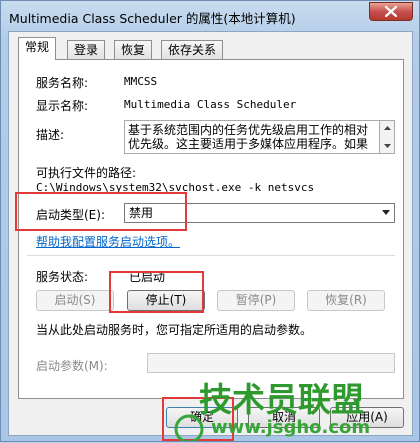 The image size is (420, 443). What do you see at coordinates (152, 18) in the screenshot?
I see `window-title: Multimedia Class Scheduler 的属性(本地计算机)` at bounding box center [152, 18].